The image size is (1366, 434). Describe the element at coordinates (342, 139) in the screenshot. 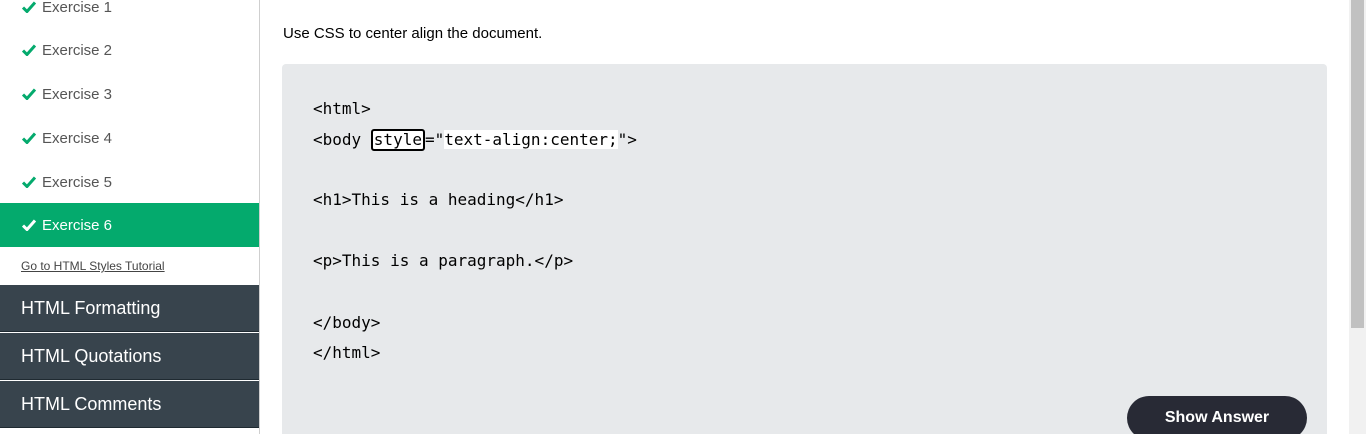

I see `code-segment: <body` at that location.